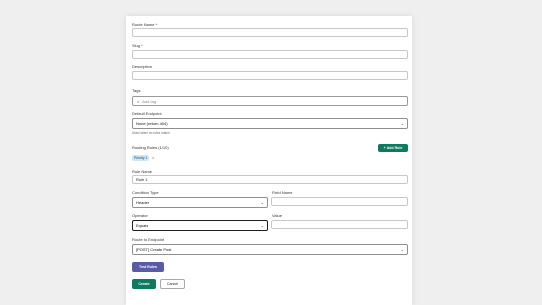 This screenshot has width=542, height=305. What do you see at coordinates (153, 158) in the screenshot?
I see `remove-rule-icon: ×` at bounding box center [153, 158].